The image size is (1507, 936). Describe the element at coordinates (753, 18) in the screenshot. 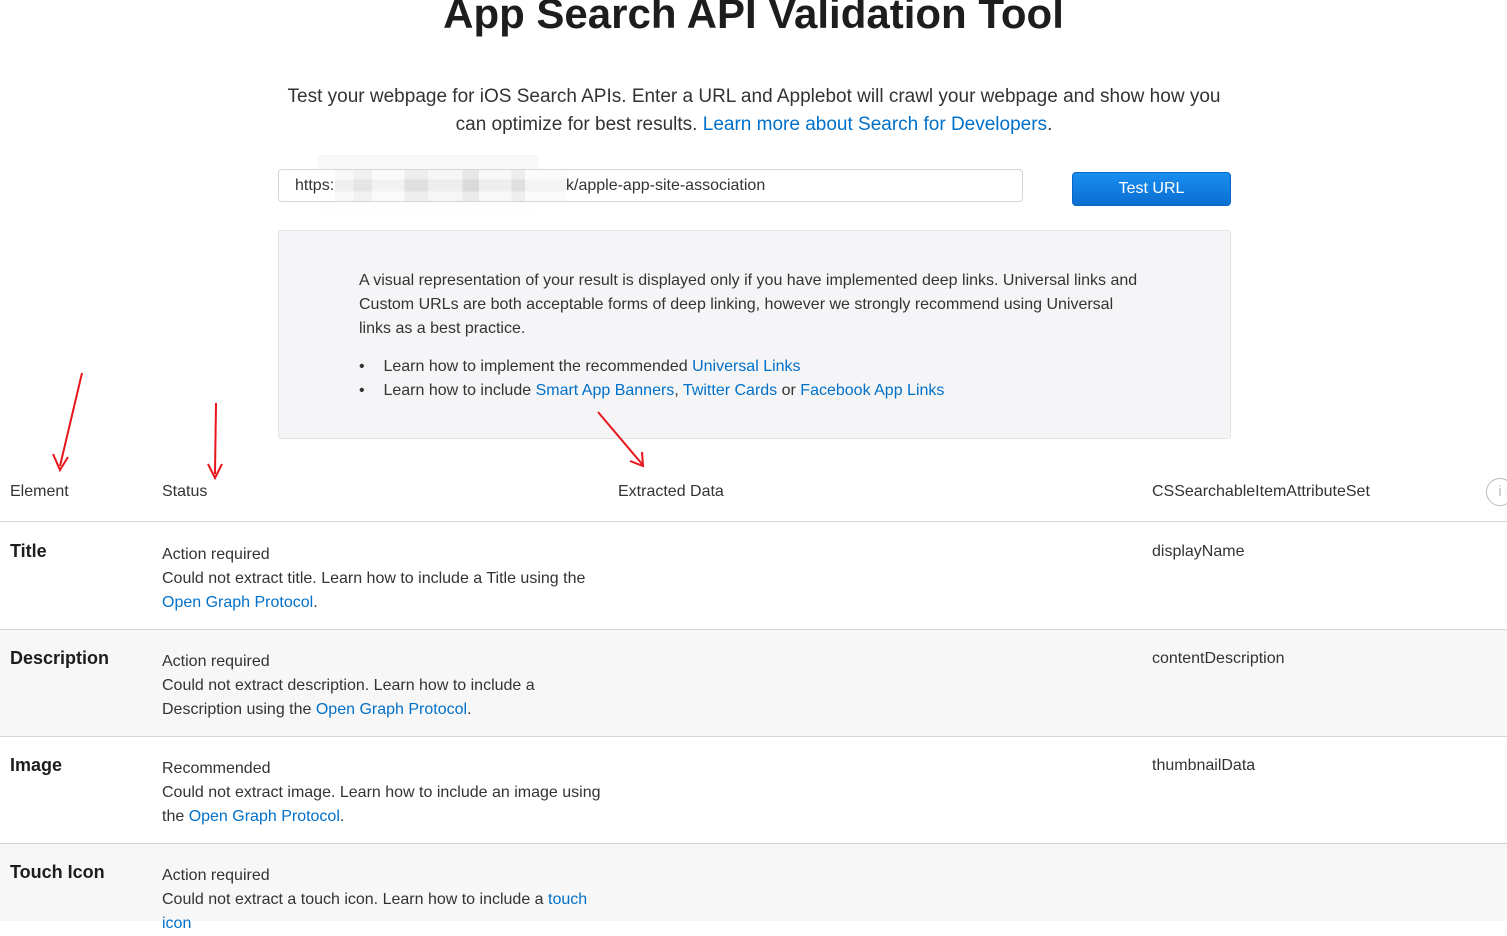

I see `page-title: App Search API Validation Tool` at that location.